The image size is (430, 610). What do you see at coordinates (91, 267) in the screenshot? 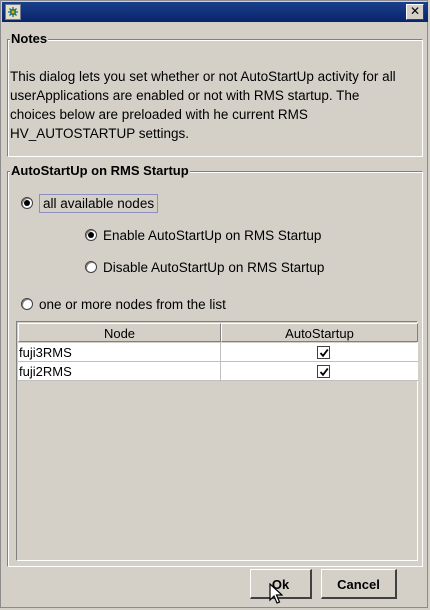
I see `radio-disable-dot` at bounding box center [91, 267].